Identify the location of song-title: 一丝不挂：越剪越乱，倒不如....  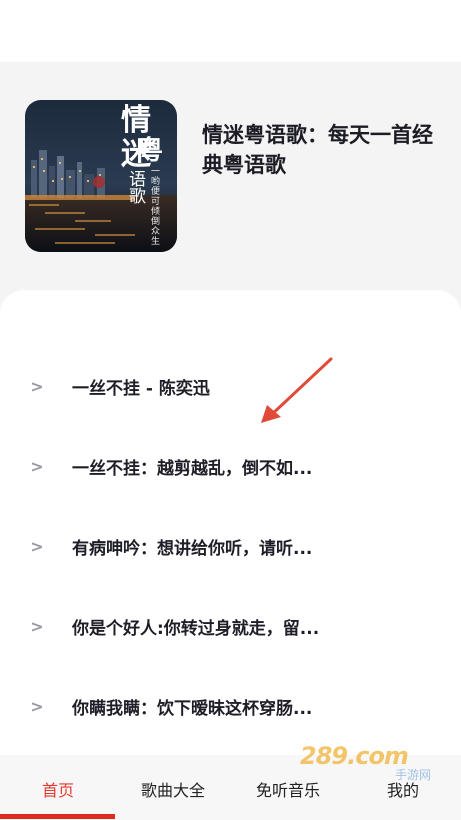
(192, 468).